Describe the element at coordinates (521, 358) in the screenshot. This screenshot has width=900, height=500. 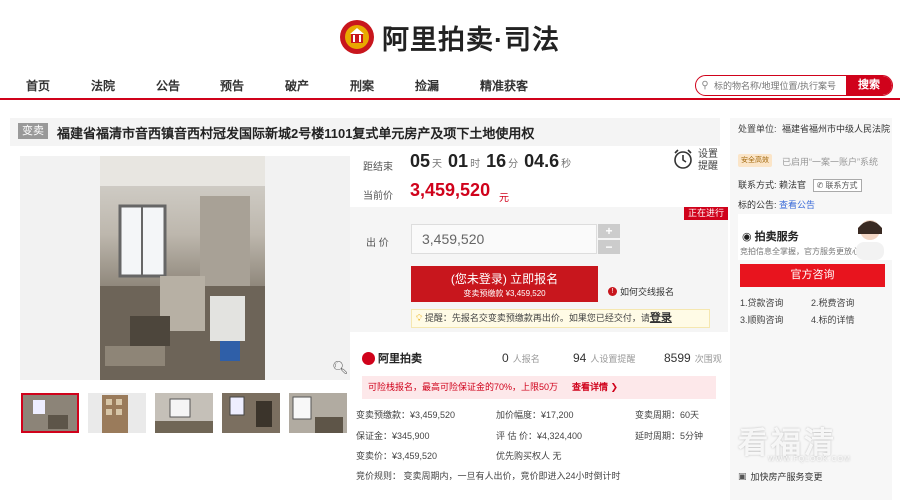
I see `signup-count: 0 人报名` at that location.